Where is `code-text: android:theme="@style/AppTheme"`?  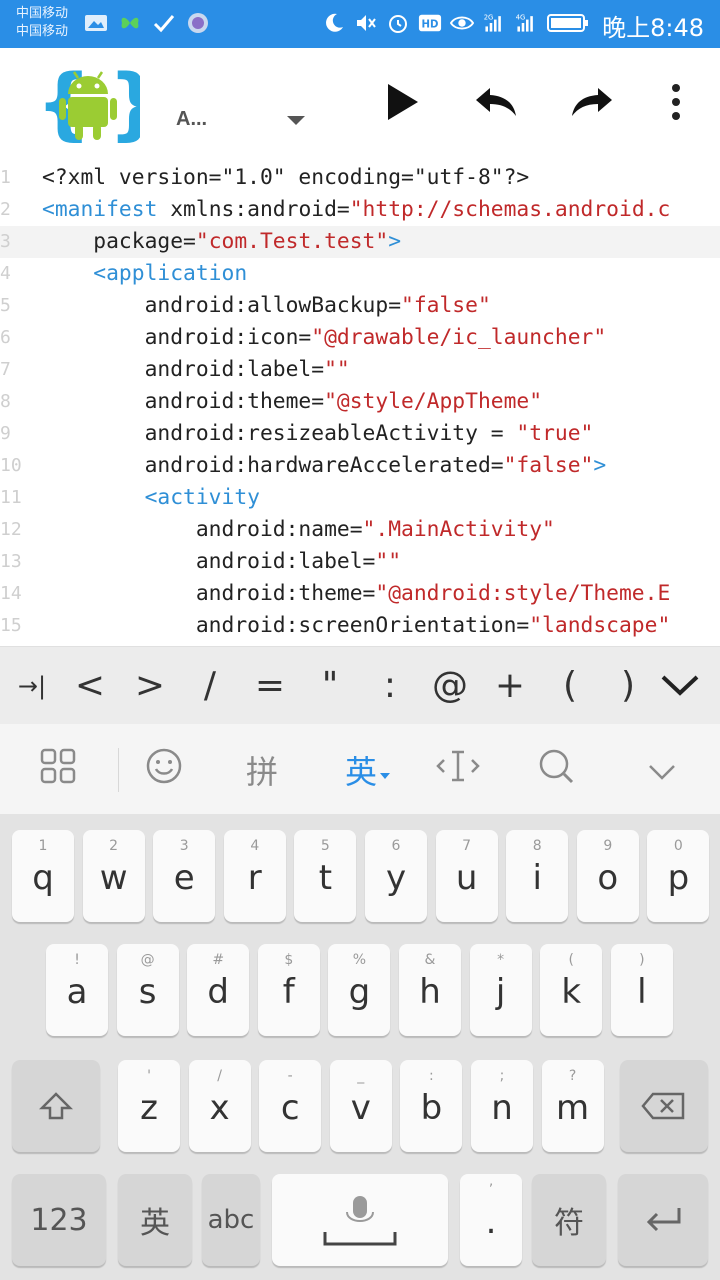
code-text: android:theme="@style/AppTheme" is located at coordinates (292, 402).